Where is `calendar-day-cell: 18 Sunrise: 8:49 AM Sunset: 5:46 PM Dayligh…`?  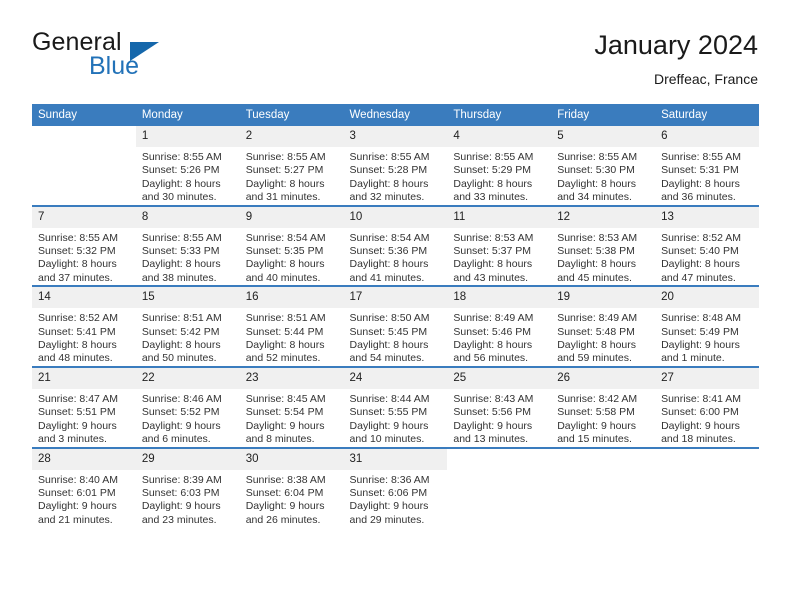
calendar-day-cell: 18 Sunrise: 8:49 AM Sunset: 5:46 PM Dayligh… is located at coordinates (499, 326).